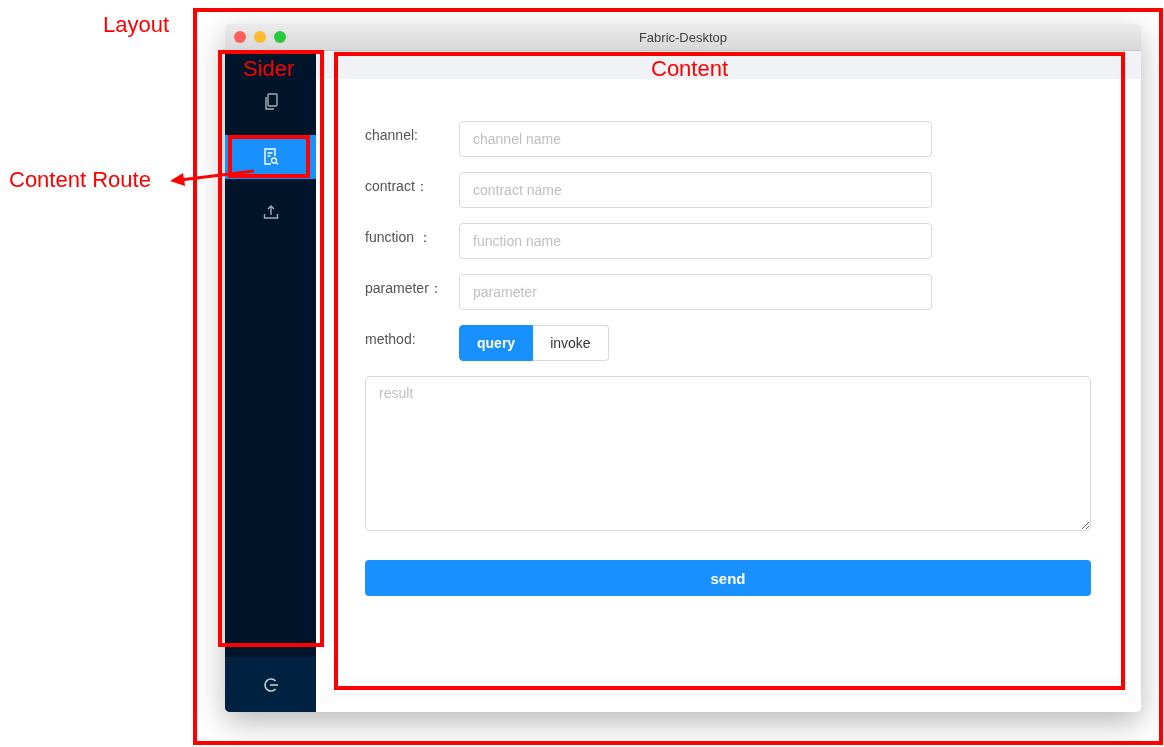 This screenshot has height=747, width=1164. Describe the element at coordinates (240, 37) in the screenshot. I see `close-button` at that location.